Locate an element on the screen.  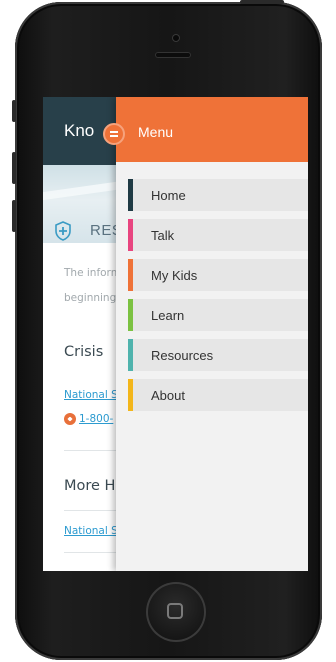
menu-item-label: Talk is located at coordinates (163, 235).